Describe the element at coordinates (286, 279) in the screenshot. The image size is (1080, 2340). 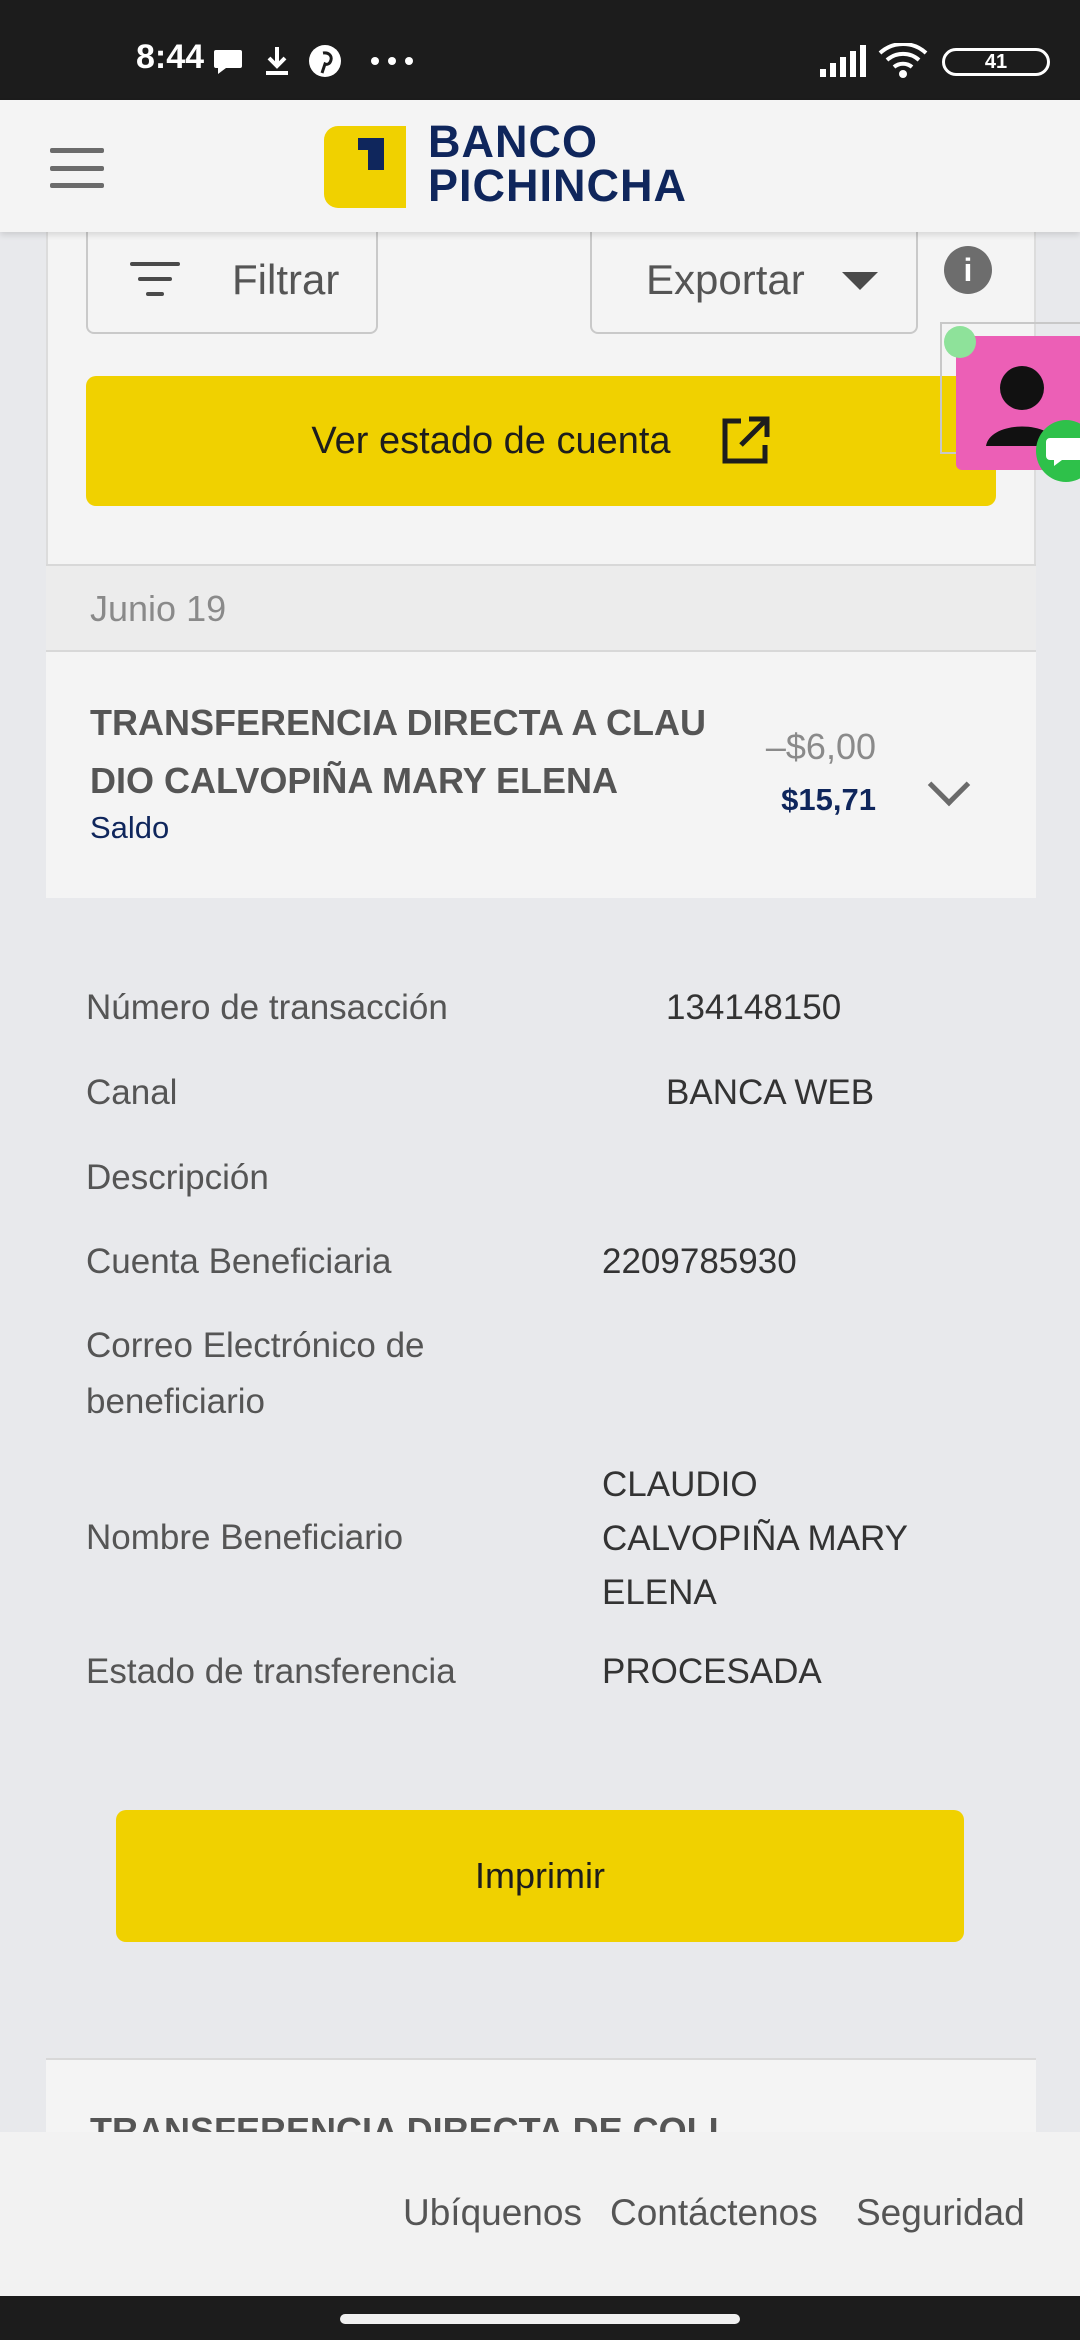
I see `filter-label: Filtrar` at that location.